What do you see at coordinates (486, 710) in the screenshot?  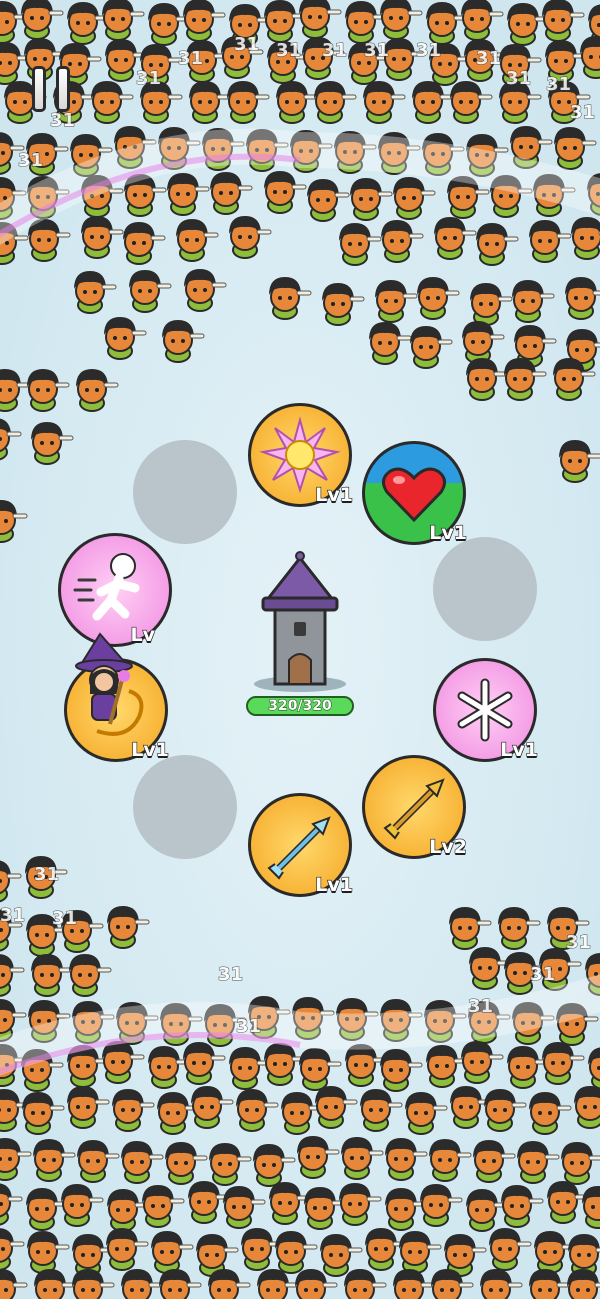 I see `skill-slot-frost: Lv1` at bounding box center [486, 710].